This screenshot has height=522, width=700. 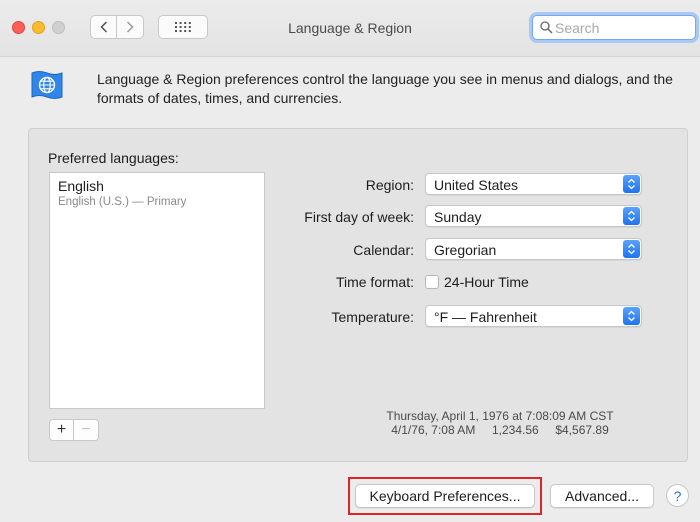 I want to click on preferred-languages-label: Preferred languages:, so click(x=113, y=158).